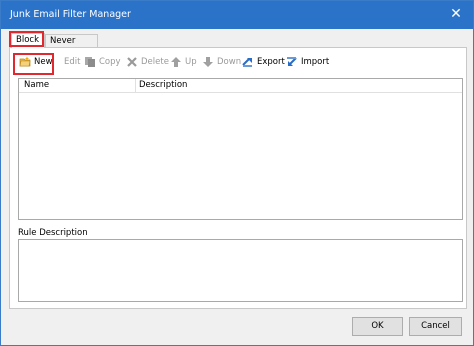  What do you see at coordinates (240, 86) in the screenshot?
I see `rules-list-header: Name Description` at bounding box center [240, 86].